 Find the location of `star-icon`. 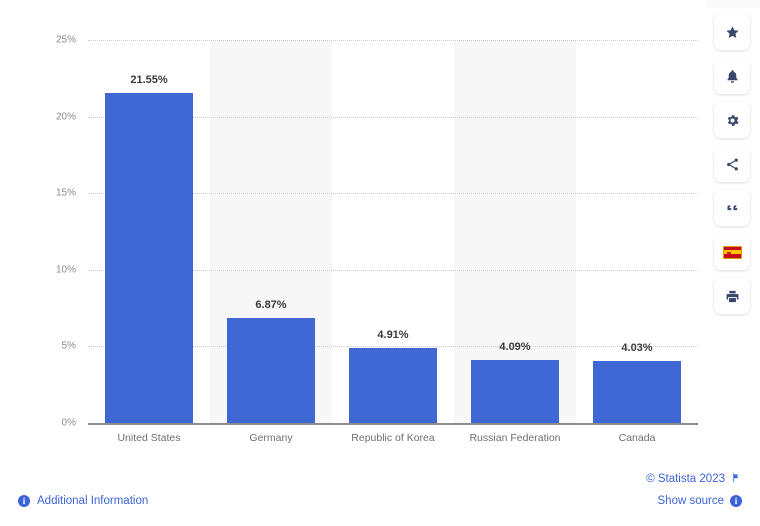

star-icon is located at coordinates (732, 32).